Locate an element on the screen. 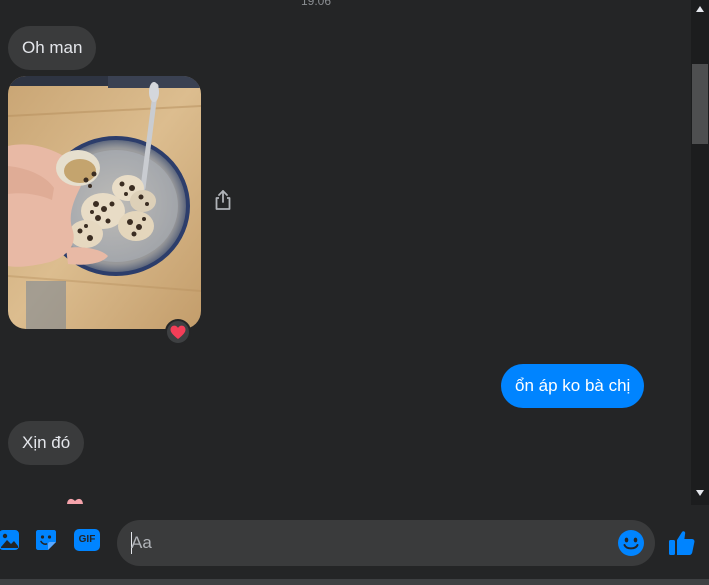 The image size is (709, 585). smile-icon is located at coordinates (631, 543).